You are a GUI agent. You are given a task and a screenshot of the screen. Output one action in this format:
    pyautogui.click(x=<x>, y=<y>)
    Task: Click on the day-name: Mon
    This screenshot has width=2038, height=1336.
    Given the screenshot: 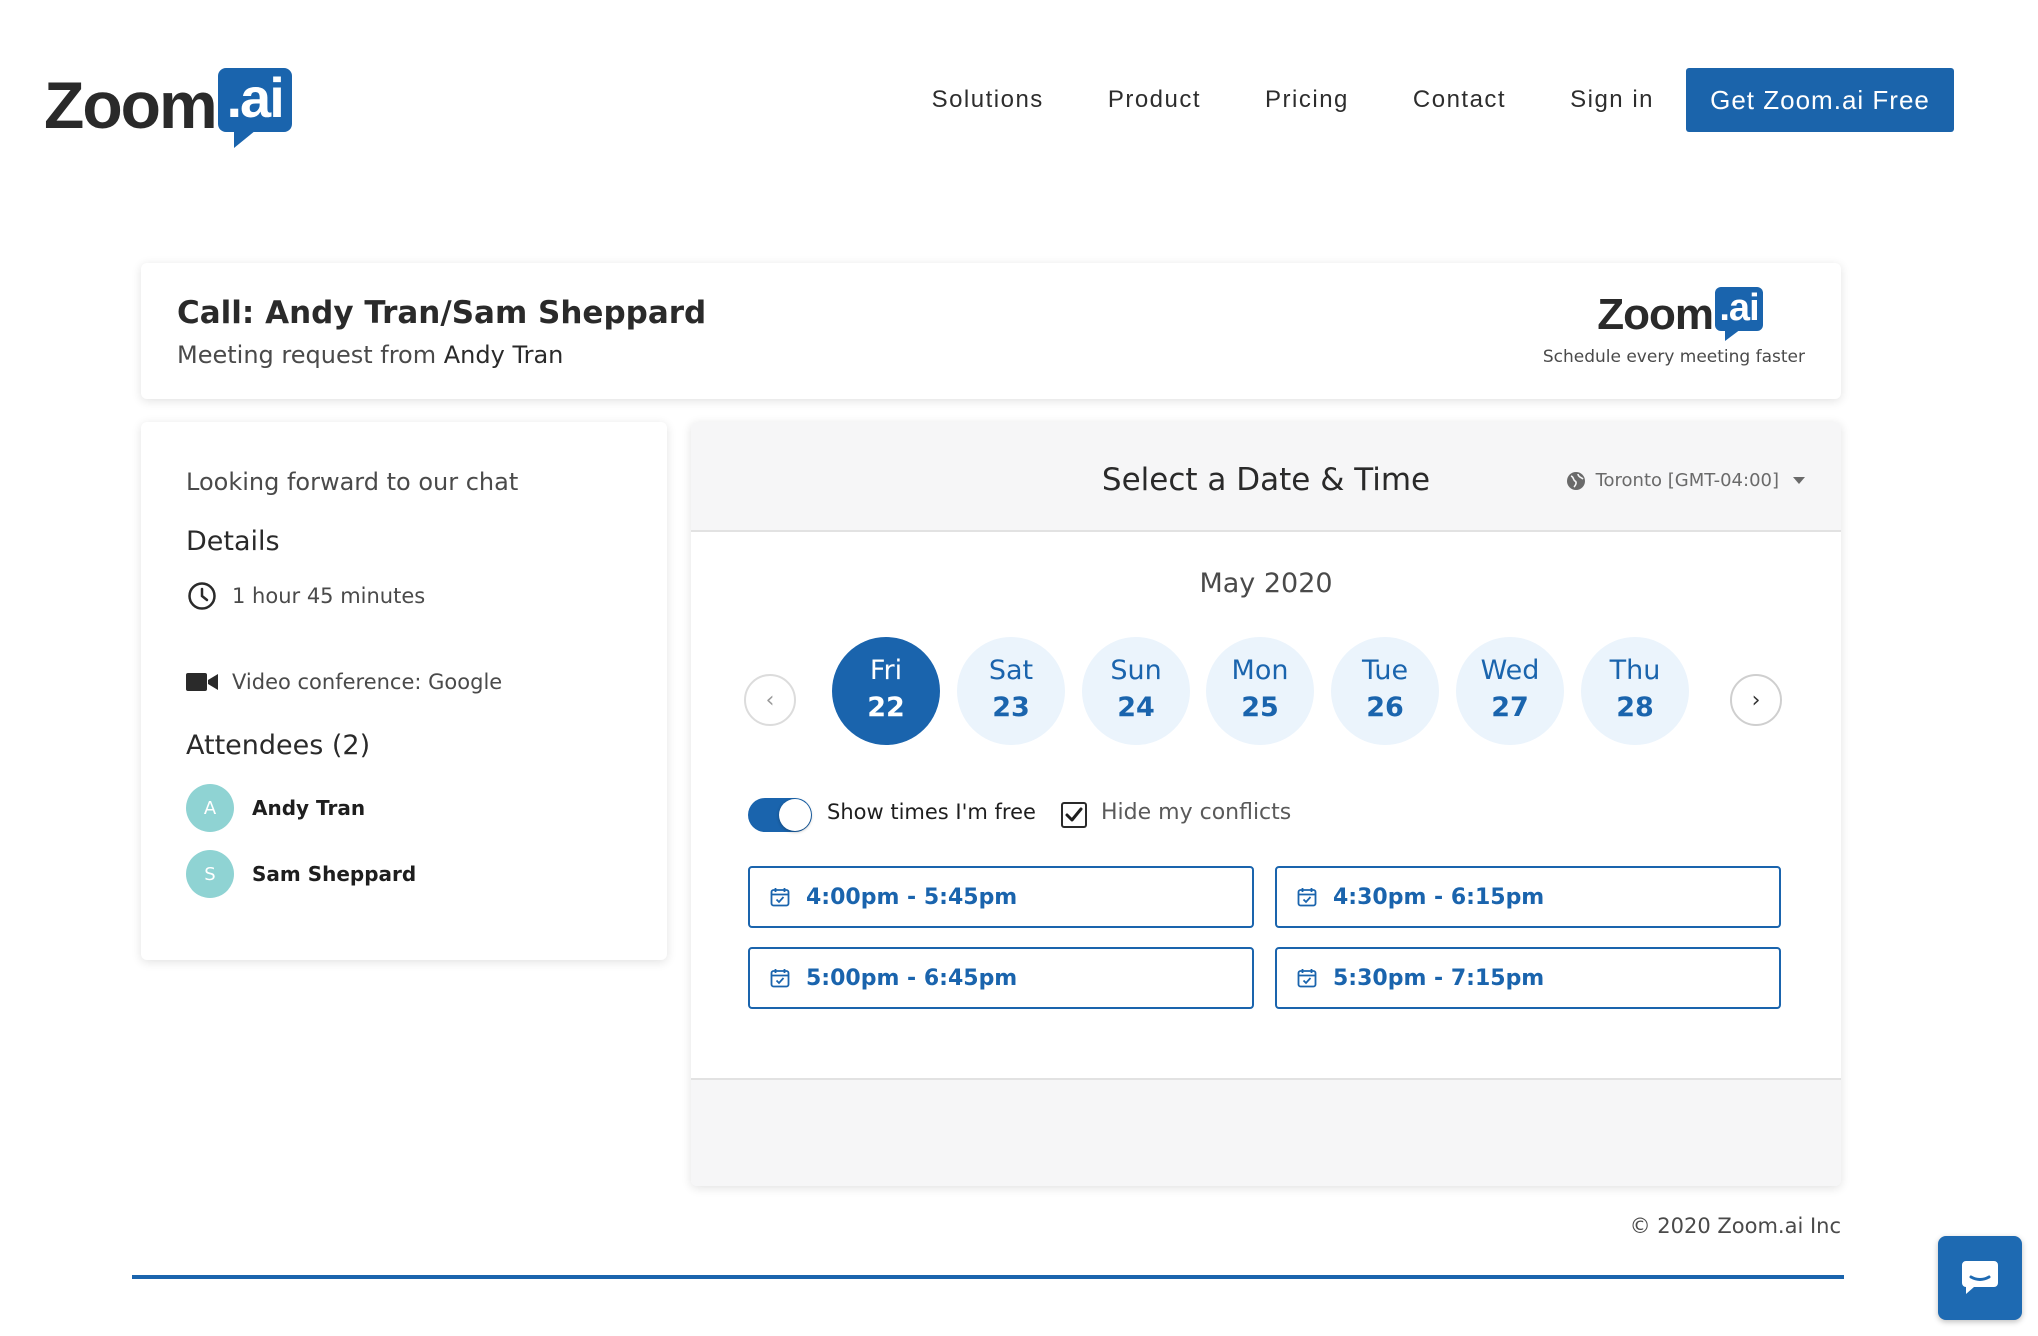 What is the action you would take?
    pyautogui.click(x=1260, y=670)
    